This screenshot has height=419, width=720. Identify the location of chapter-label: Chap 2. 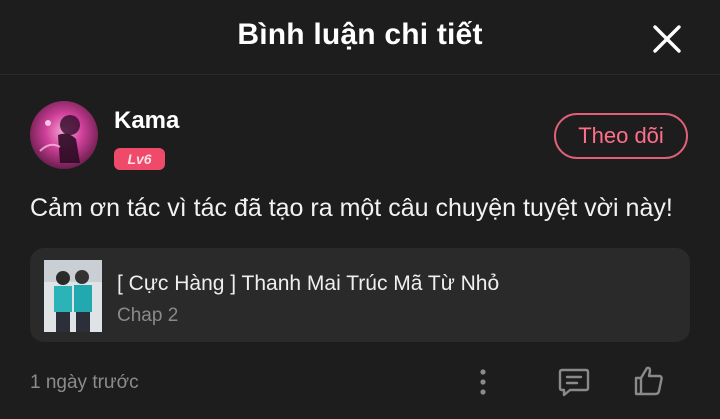
(148, 315).